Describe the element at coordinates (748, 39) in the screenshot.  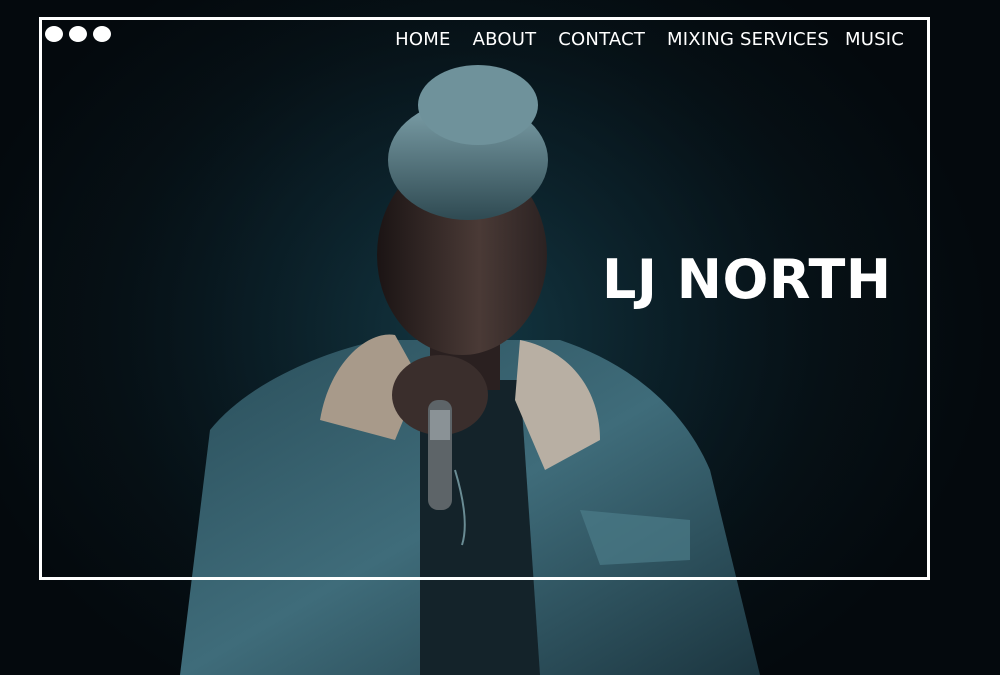
I see `nav-item-mixing-services: MIXING SERVICES` at that location.